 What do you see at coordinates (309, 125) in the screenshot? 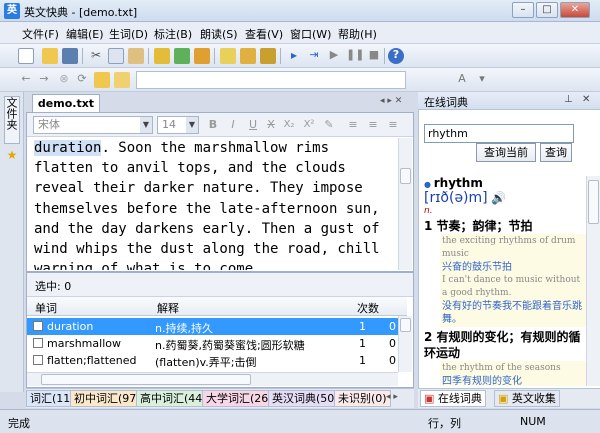
I see `superscript-icon: X²` at bounding box center [309, 125].